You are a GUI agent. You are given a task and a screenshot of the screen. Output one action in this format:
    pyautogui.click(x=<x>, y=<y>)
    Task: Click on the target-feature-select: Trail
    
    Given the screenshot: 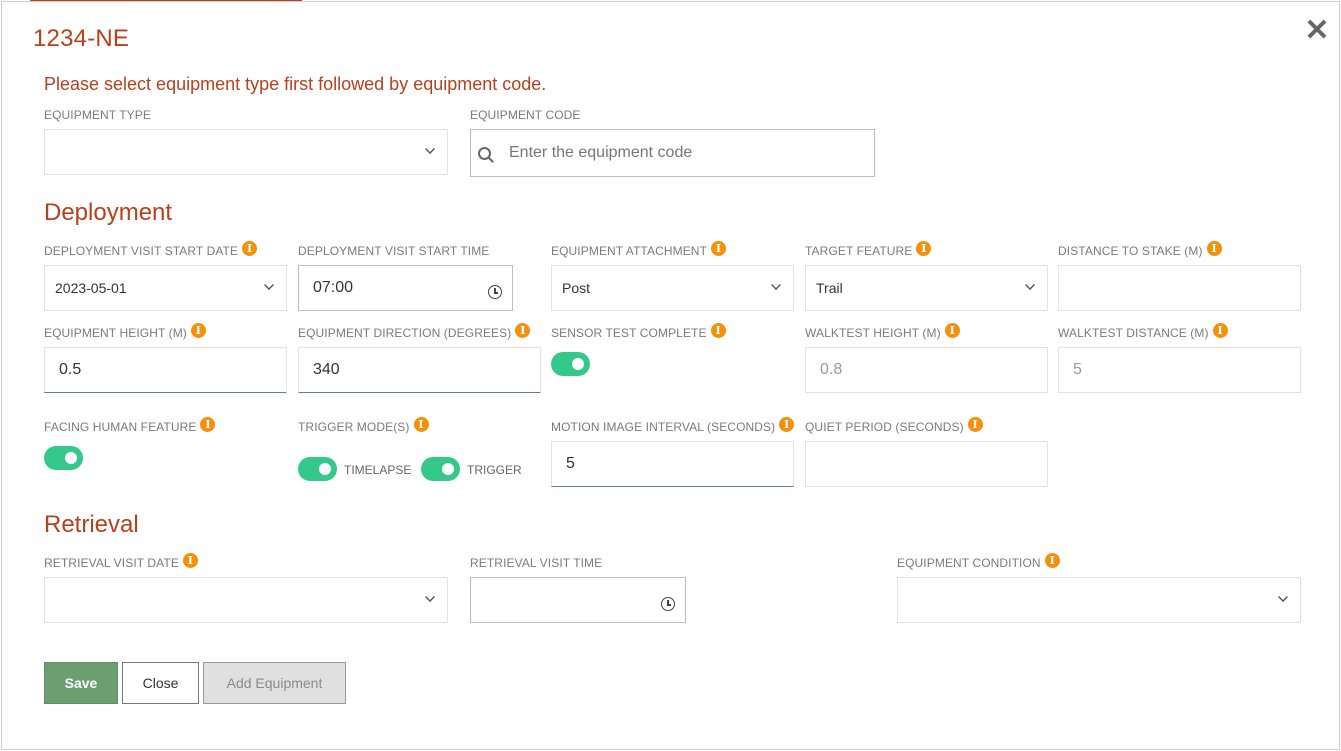 What is the action you would take?
    pyautogui.click(x=926, y=288)
    